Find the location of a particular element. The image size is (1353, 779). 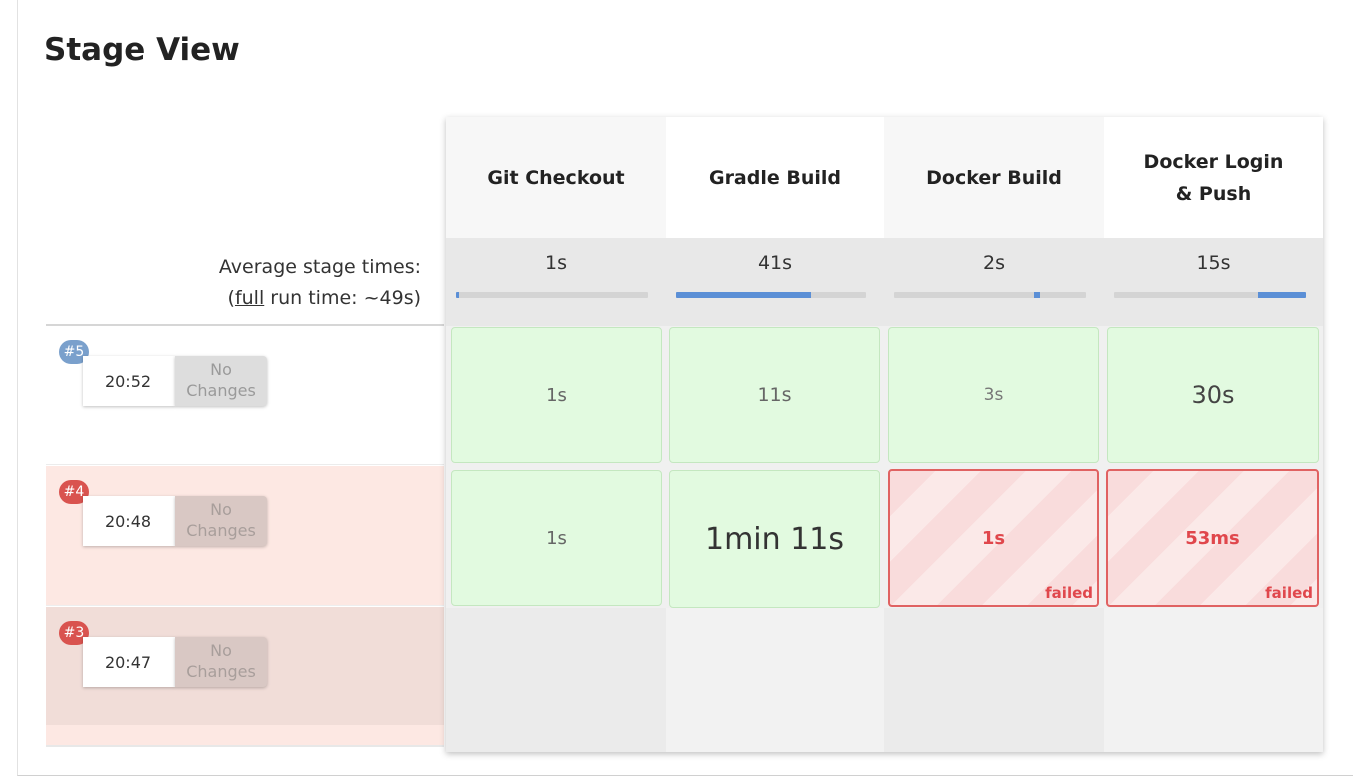

stage-header-gradle-build: Gradle Build is located at coordinates (775, 177).